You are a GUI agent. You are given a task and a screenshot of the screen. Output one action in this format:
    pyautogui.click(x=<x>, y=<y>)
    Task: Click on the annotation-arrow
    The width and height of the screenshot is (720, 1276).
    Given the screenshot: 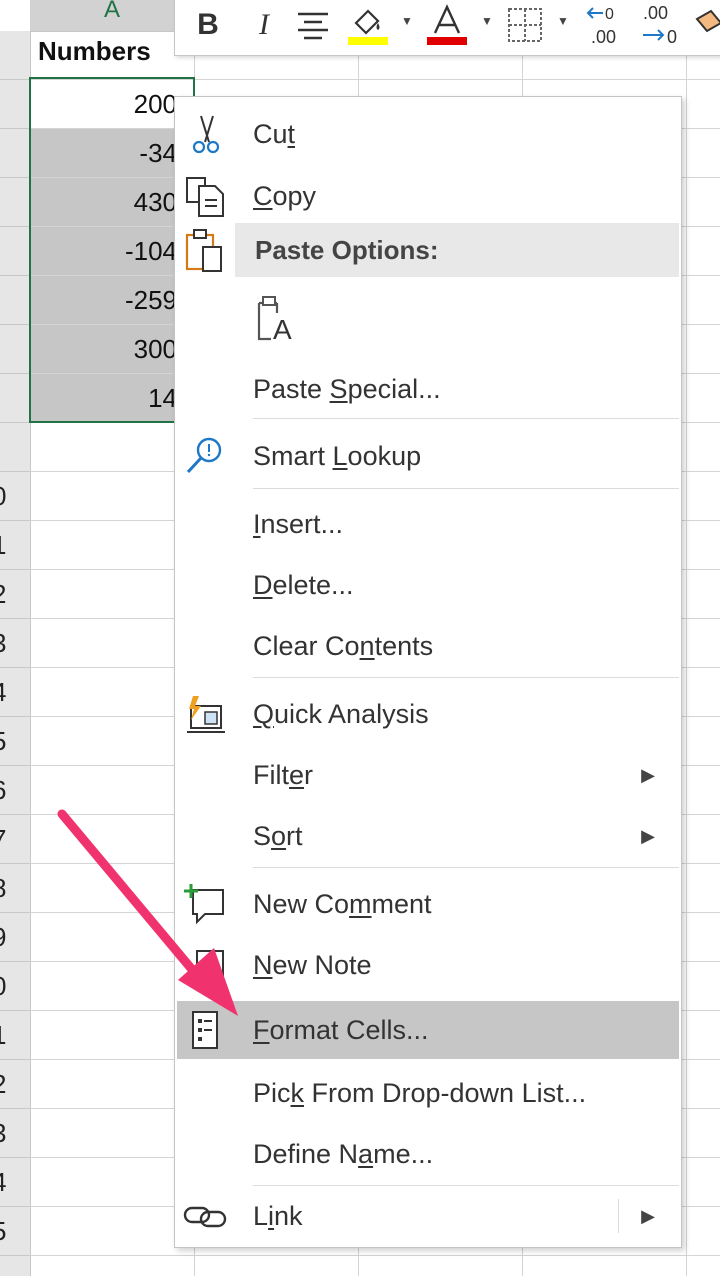 What is the action you would take?
    pyautogui.click(x=147, y=912)
    